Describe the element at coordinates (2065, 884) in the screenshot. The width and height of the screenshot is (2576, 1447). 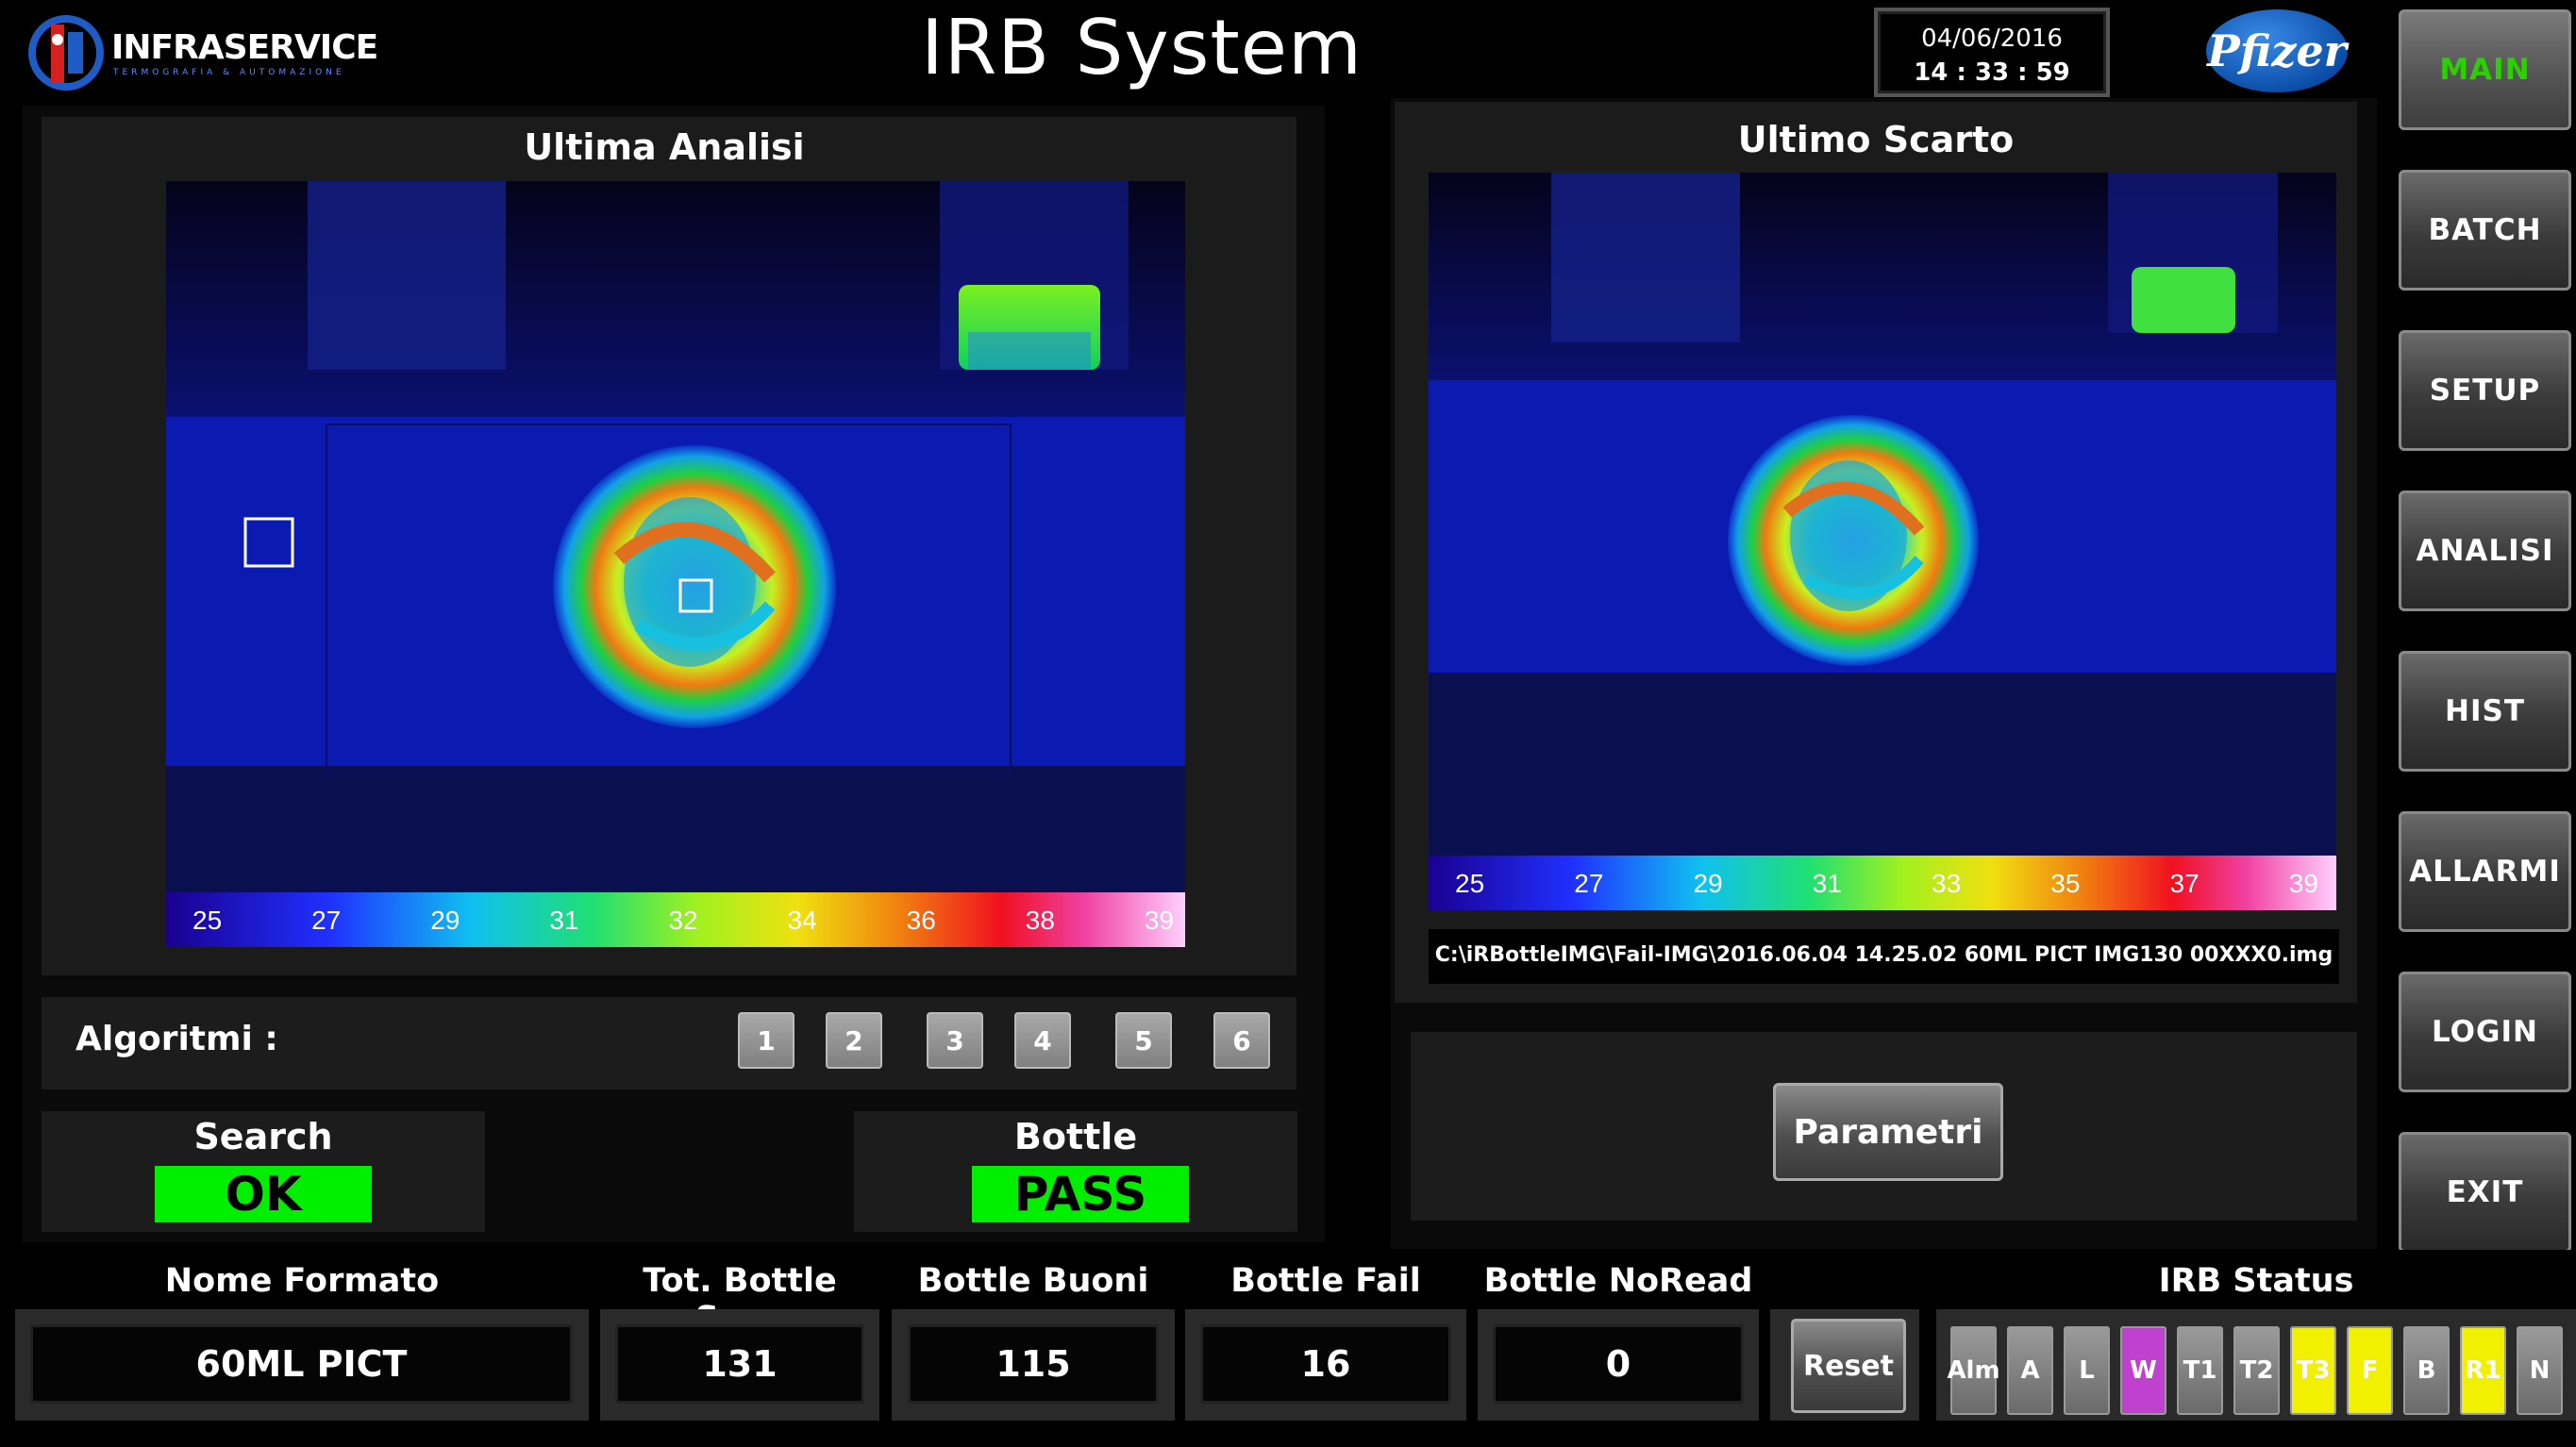
I see `scale-tick-label: 35` at that location.